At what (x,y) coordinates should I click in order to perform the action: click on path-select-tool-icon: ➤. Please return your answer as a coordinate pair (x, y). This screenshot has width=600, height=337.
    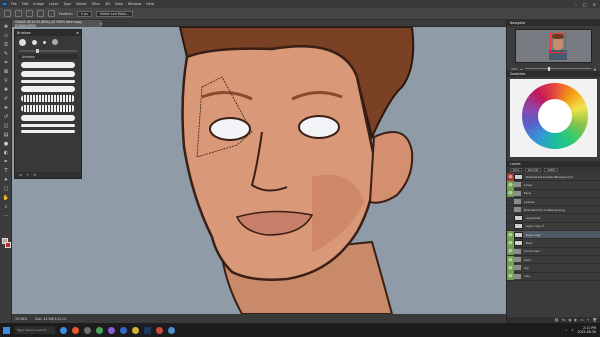
    Looking at the image, I should click on (6, 180).